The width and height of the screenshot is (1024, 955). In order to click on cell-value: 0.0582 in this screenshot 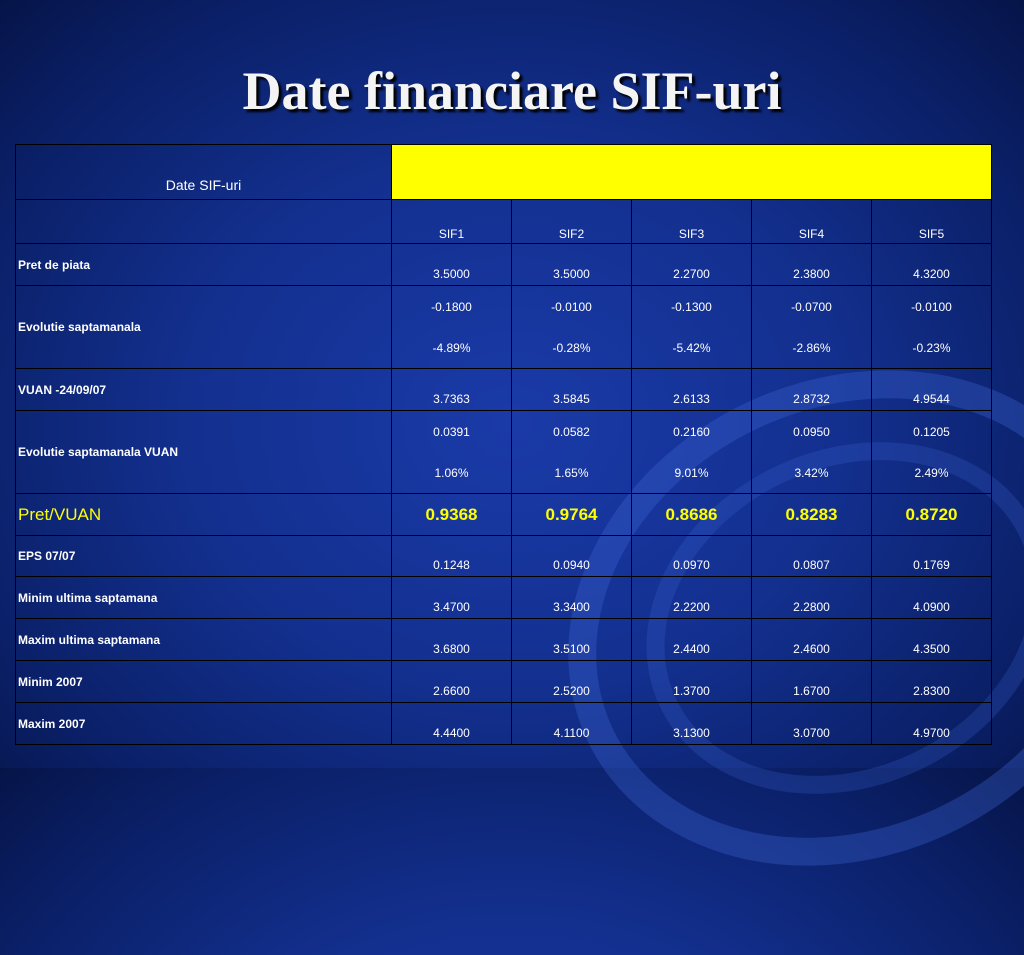, I will do `click(571, 432)`.